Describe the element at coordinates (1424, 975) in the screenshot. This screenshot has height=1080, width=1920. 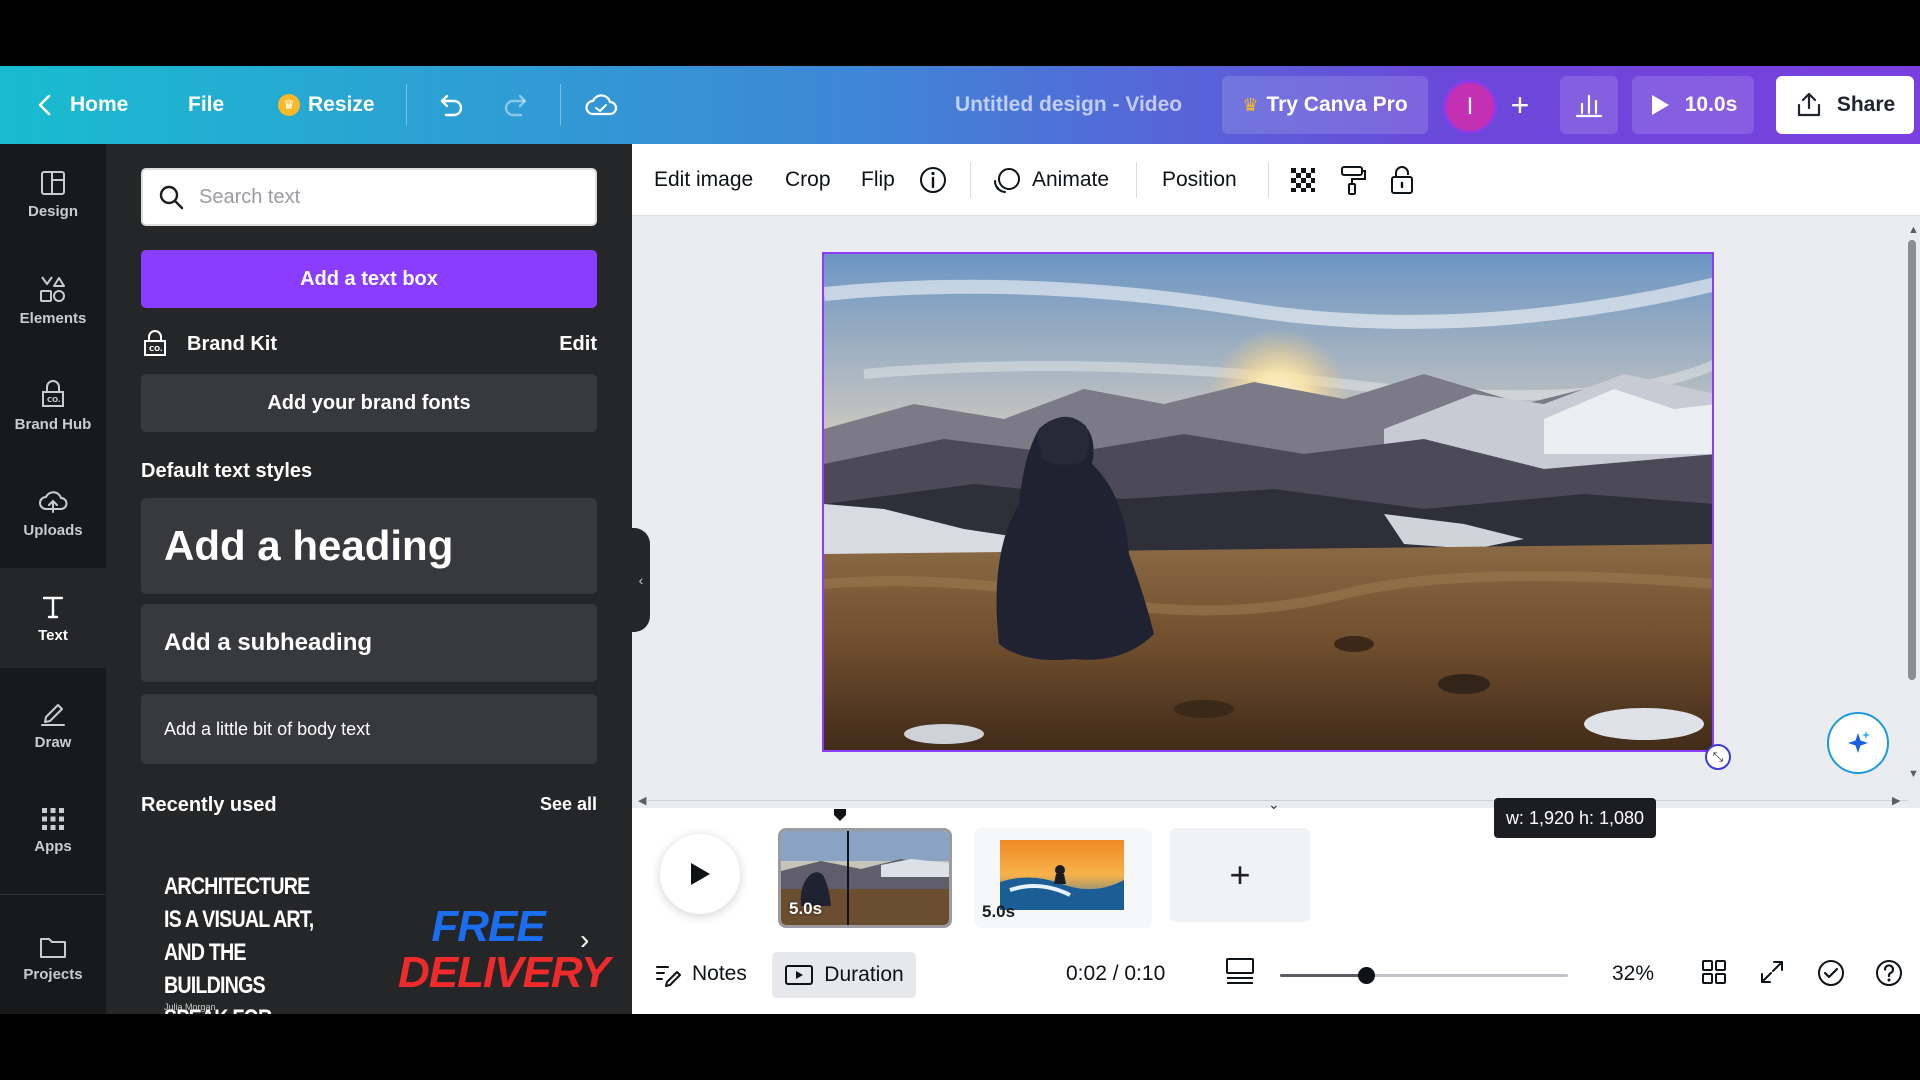
I see `zoom-slider` at that location.